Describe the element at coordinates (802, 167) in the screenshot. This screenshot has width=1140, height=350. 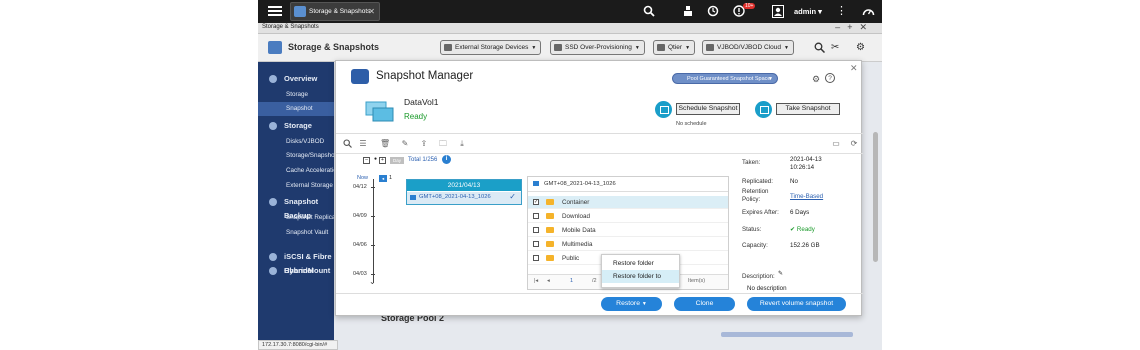
I see `taken-time: 10:26:14` at that location.